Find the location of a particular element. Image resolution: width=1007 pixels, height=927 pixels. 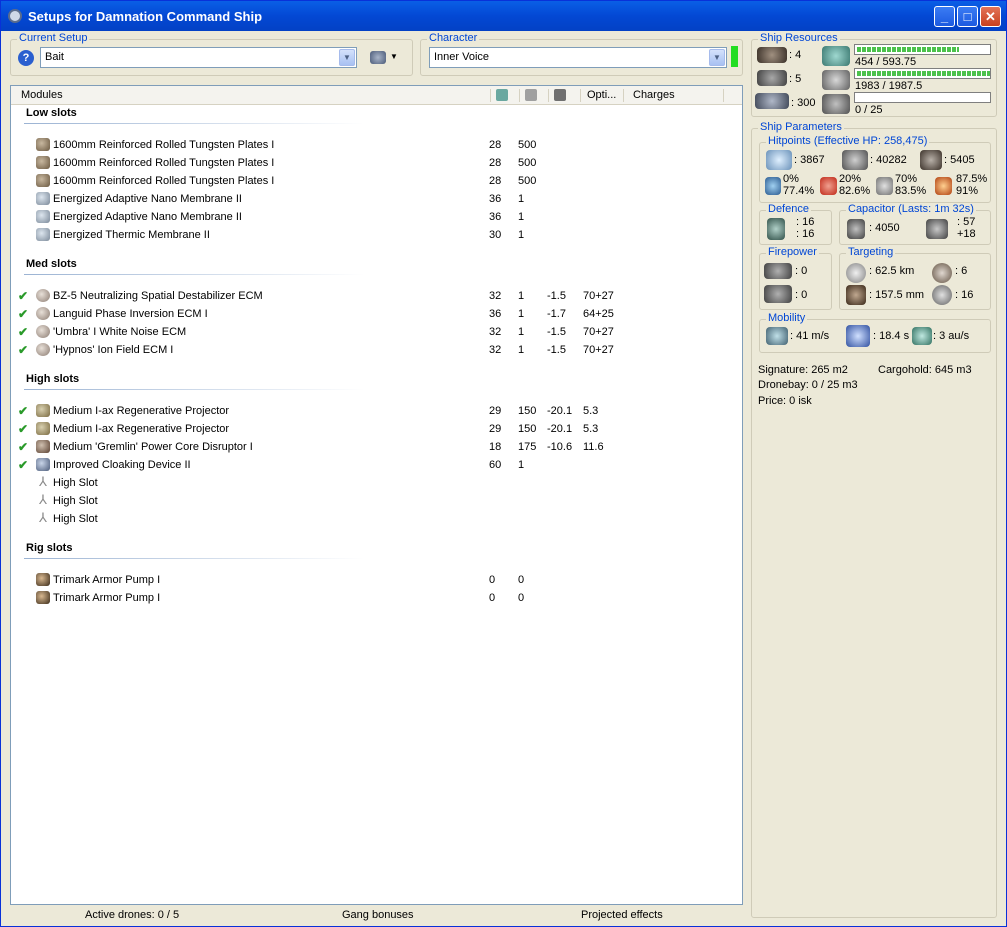

calibration-value: : 300 is located at coordinates (803, 103).